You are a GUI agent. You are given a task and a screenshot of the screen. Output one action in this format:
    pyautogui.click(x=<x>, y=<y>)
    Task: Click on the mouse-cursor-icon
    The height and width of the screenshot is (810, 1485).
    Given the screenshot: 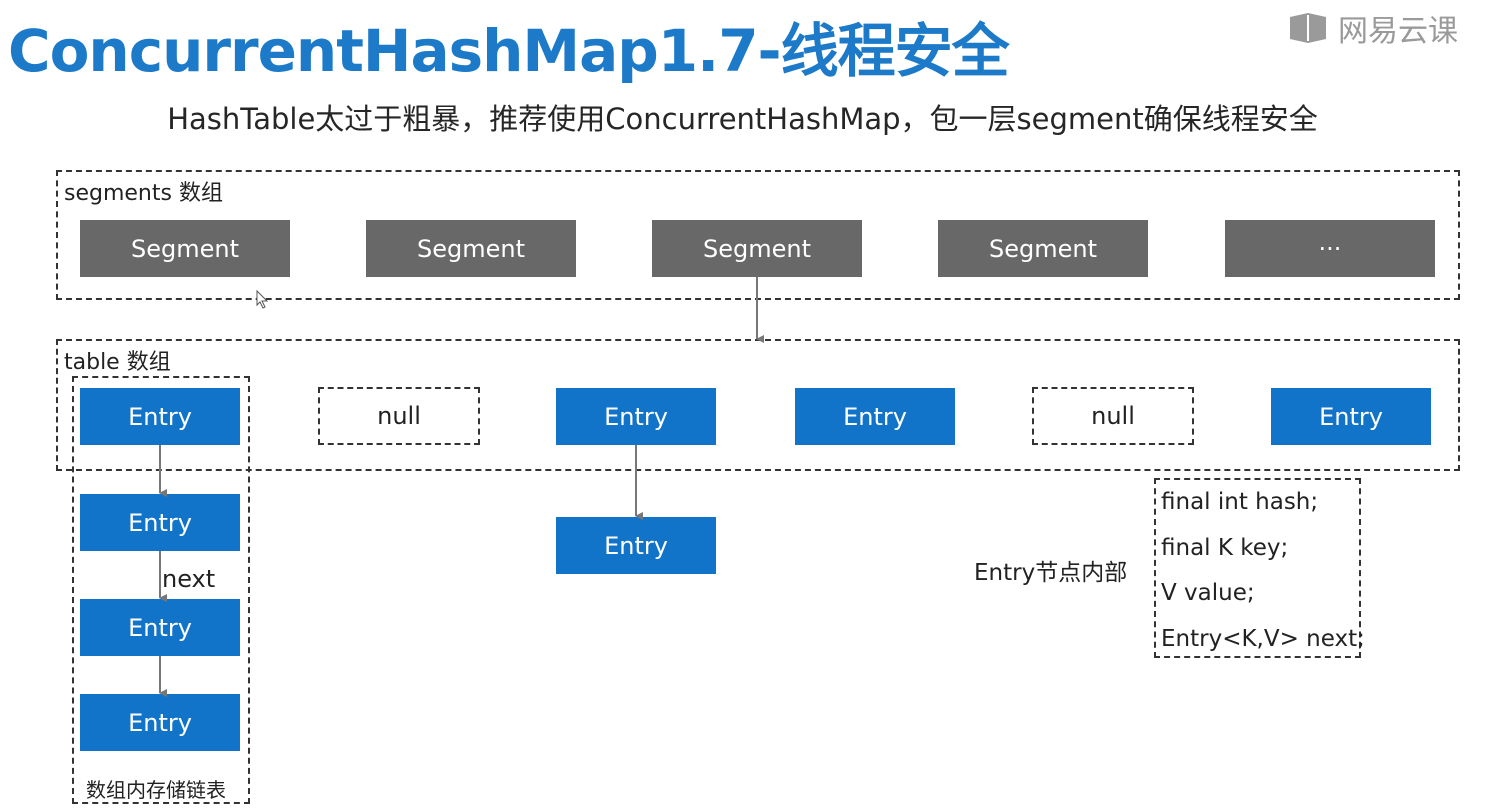 What is the action you would take?
    pyautogui.click(x=262, y=299)
    